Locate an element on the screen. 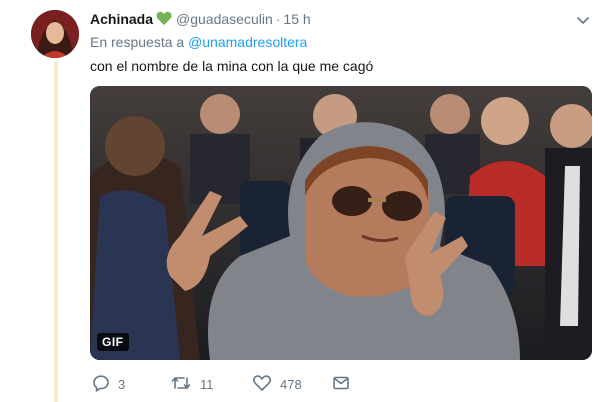 The width and height of the screenshot is (614, 402). reply-button: 3 is located at coordinates (108, 384).